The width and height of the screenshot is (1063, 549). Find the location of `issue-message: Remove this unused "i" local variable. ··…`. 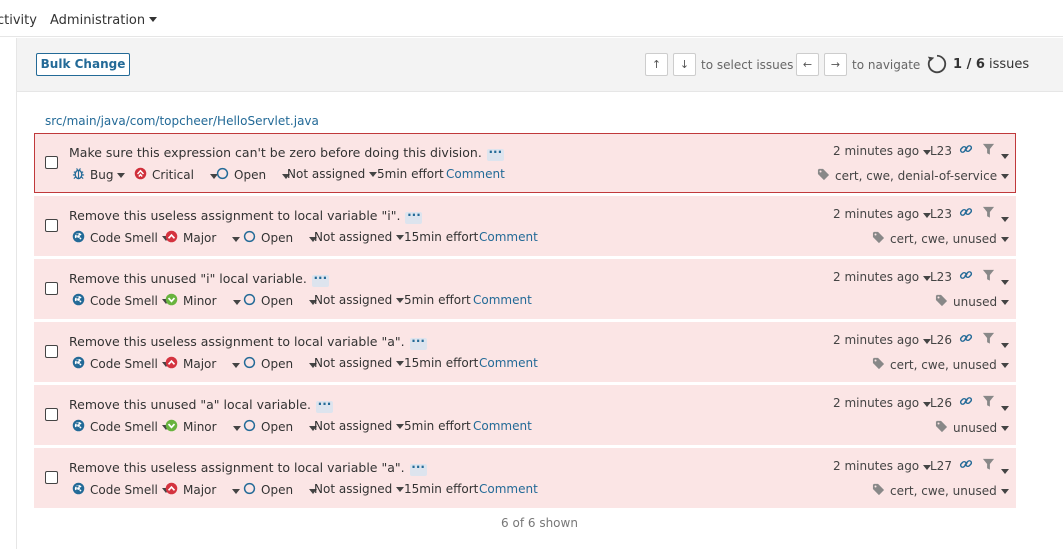

issue-message: Remove this unused "i" local variable. ··… is located at coordinates (199, 279).